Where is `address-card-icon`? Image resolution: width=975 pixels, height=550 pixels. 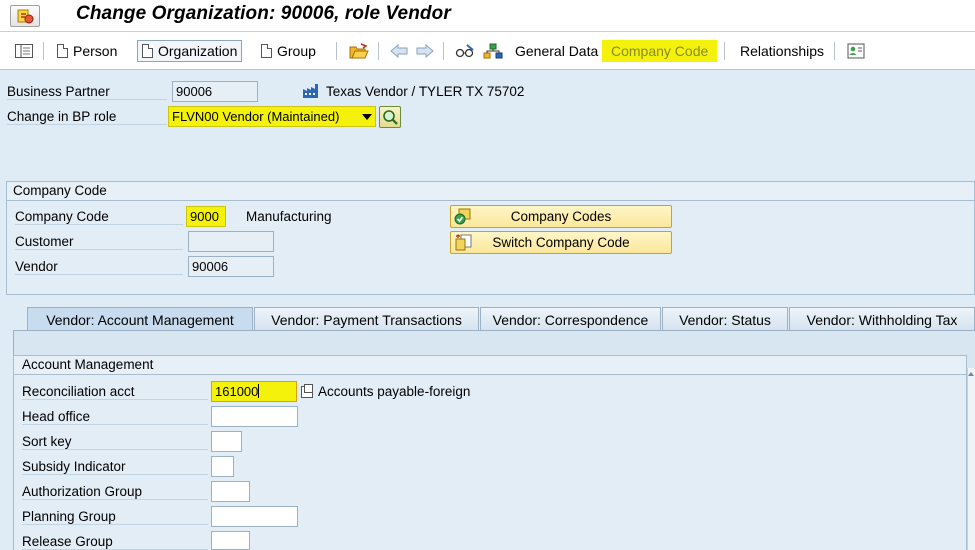
address-card-icon is located at coordinates (856, 51).